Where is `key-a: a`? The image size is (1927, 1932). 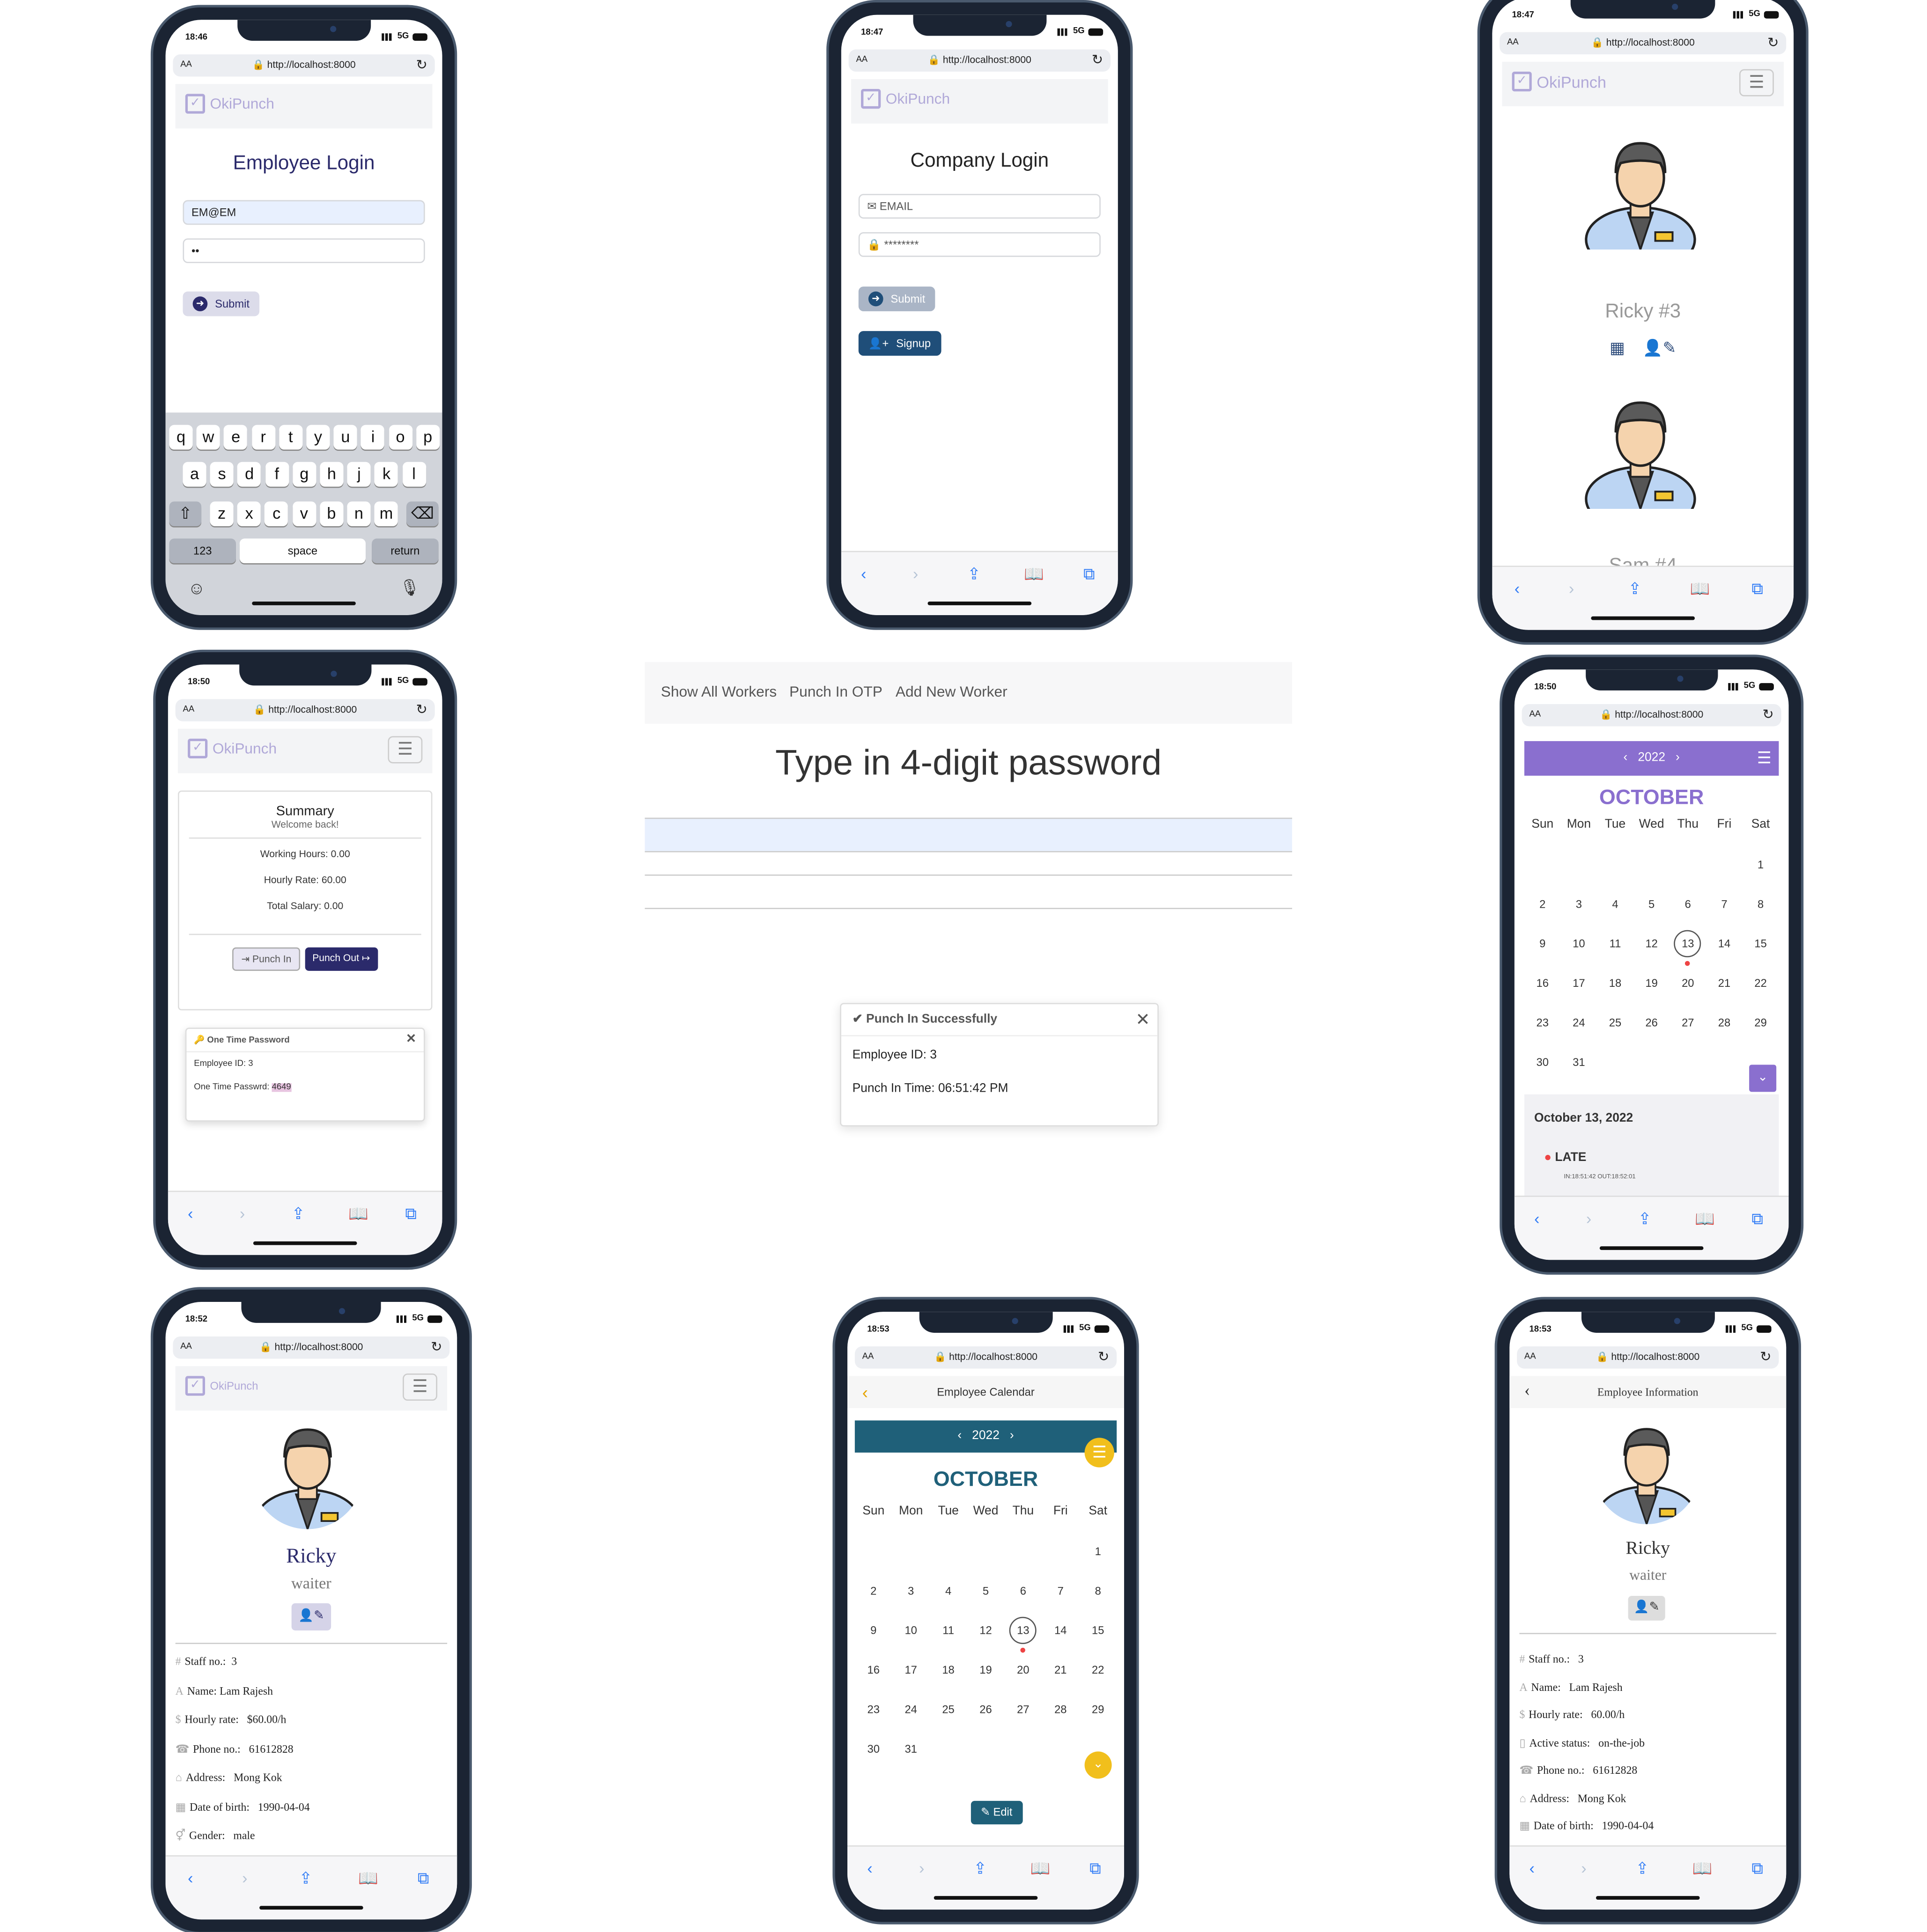 key-a: a is located at coordinates (194, 475).